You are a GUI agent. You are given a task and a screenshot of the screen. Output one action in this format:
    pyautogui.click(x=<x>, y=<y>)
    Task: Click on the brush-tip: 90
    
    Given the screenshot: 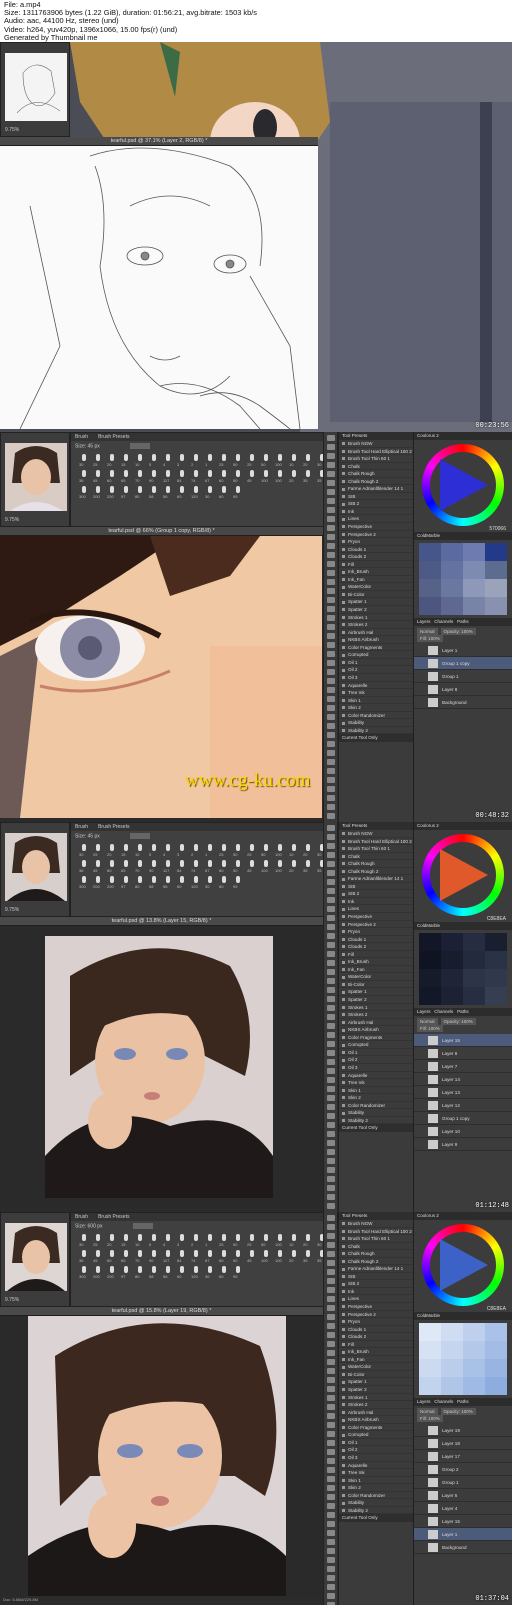 What is the action you would take?
    pyautogui.click(x=154, y=1256)
    